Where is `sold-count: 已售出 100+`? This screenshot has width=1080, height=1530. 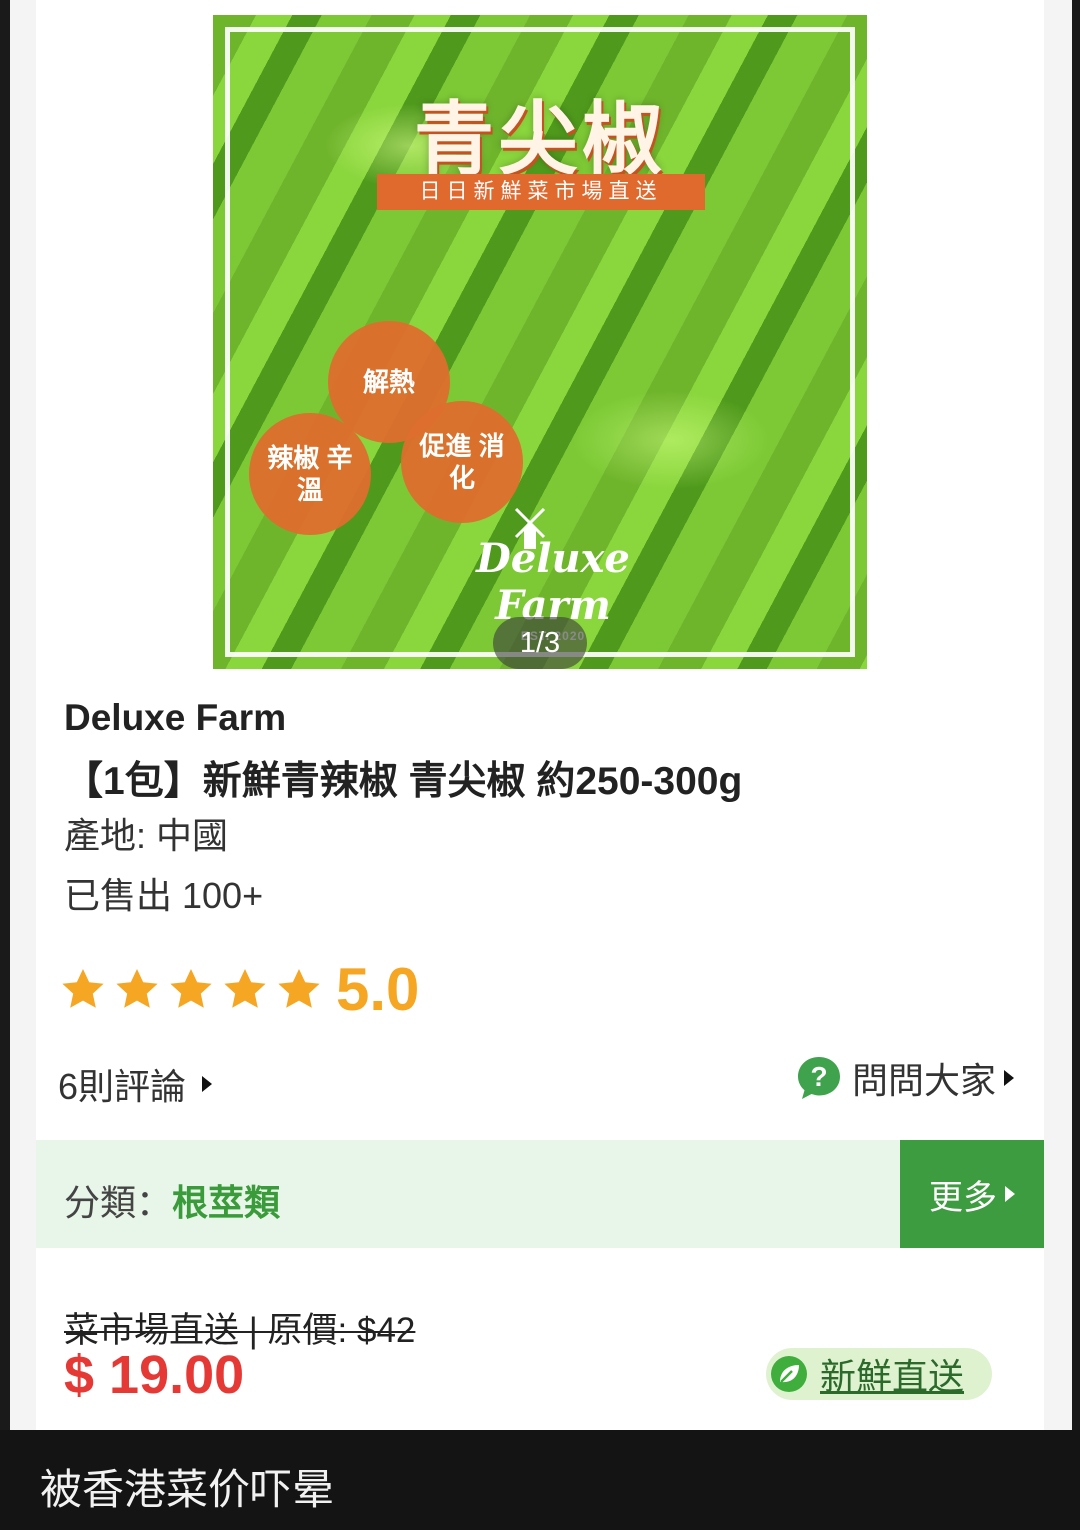
sold-count: 已售出 100+ is located at coordinates (164, 895).